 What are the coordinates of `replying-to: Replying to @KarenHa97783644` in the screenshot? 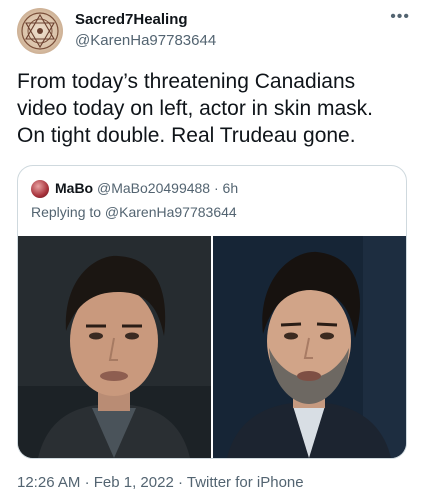 It's located at (134, 212).